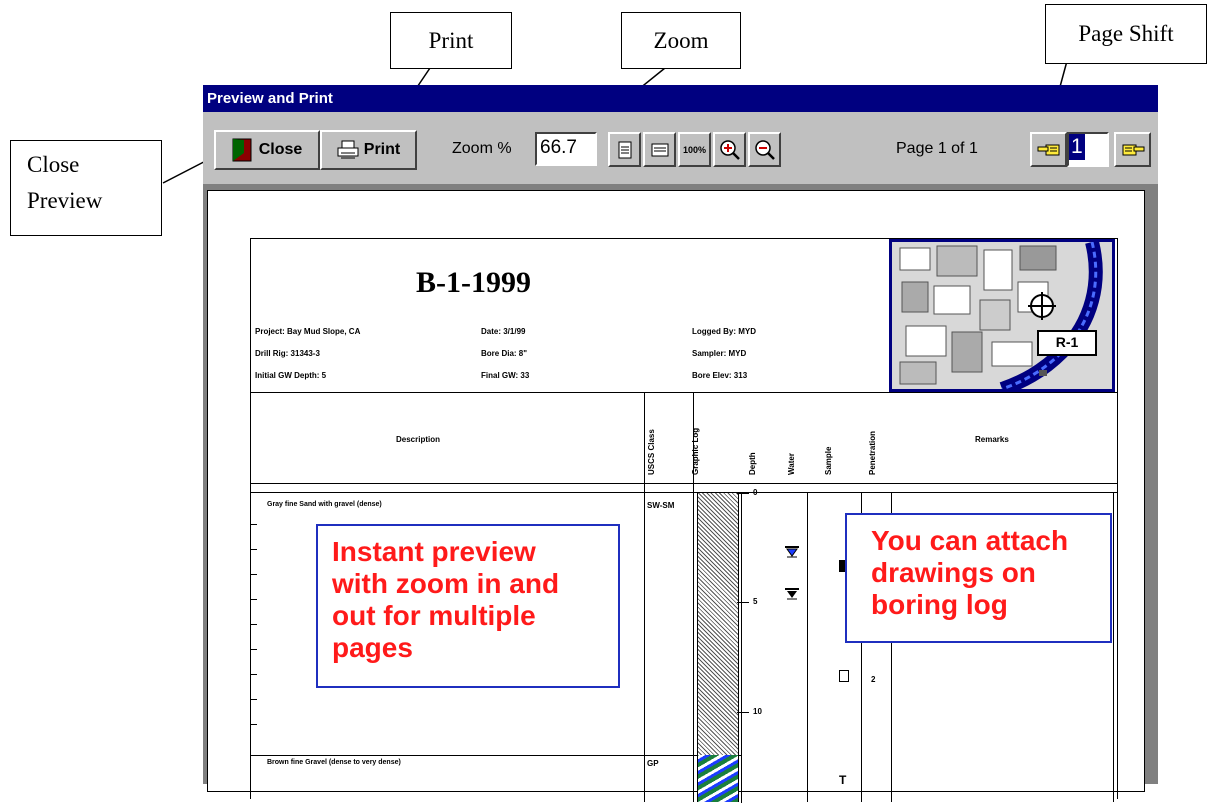  Describe the element at coordinates (970, 540) in the screenshot. I see `attach-annotation-line1: You can attach` at that location.